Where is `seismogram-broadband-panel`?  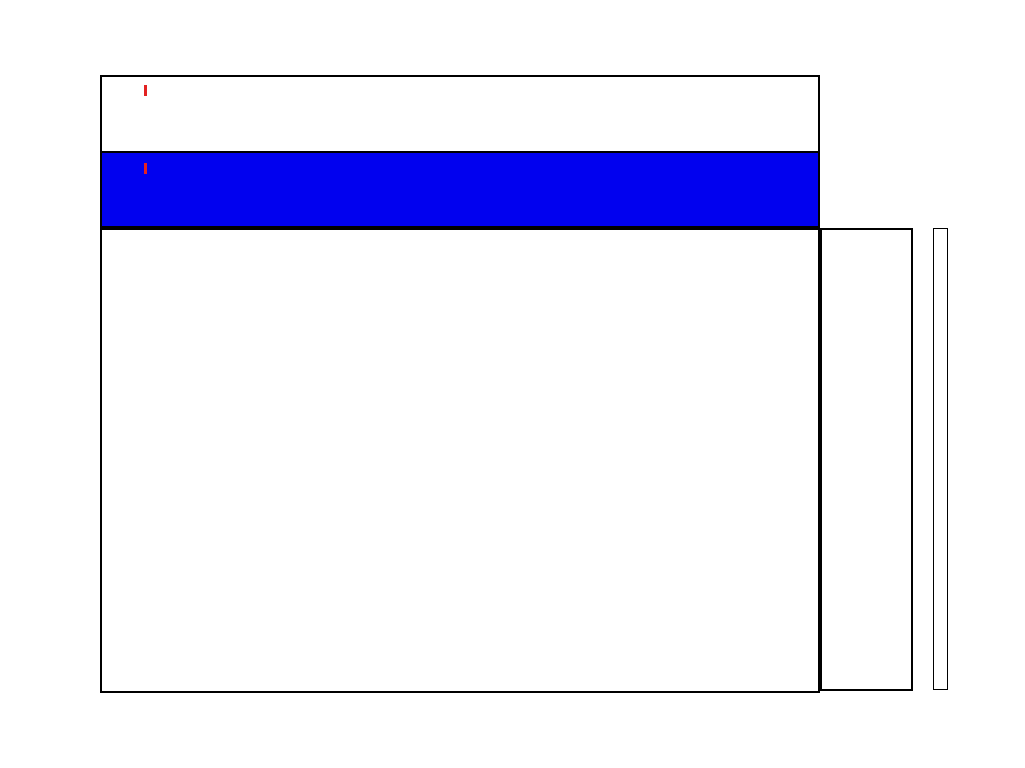 seismogram-broadband-panel is located at coordinates (460, 114).